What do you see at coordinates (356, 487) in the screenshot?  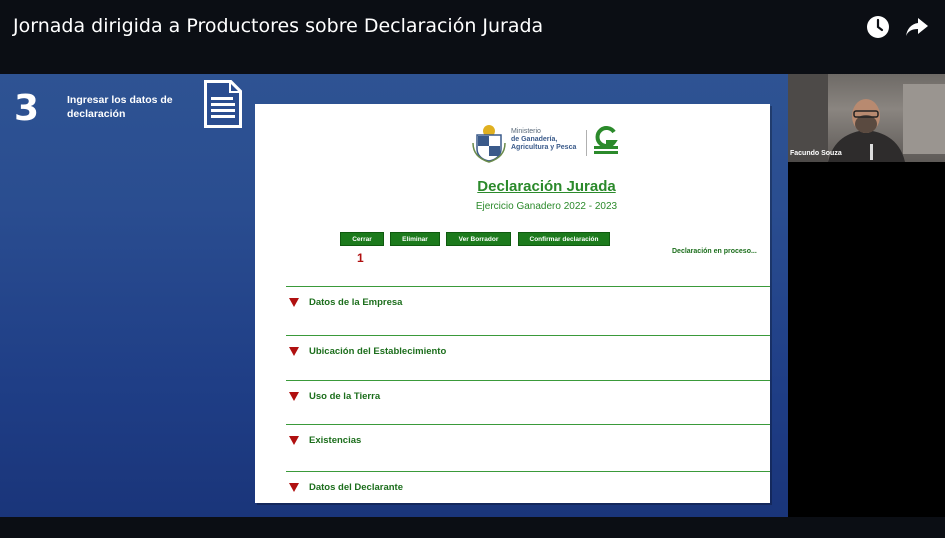 I see `section-label: Datos del Declarante` at bounding box center [356, 487].